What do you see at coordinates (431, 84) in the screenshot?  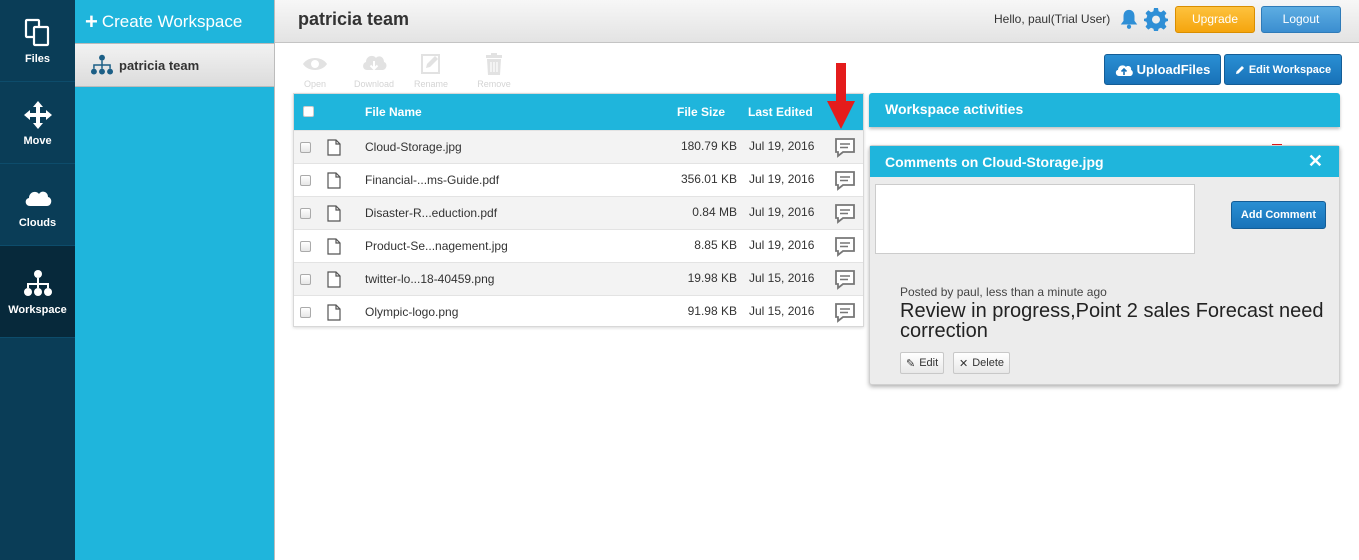 I see `rename-label: Rename` at bounding box center [431, 84].